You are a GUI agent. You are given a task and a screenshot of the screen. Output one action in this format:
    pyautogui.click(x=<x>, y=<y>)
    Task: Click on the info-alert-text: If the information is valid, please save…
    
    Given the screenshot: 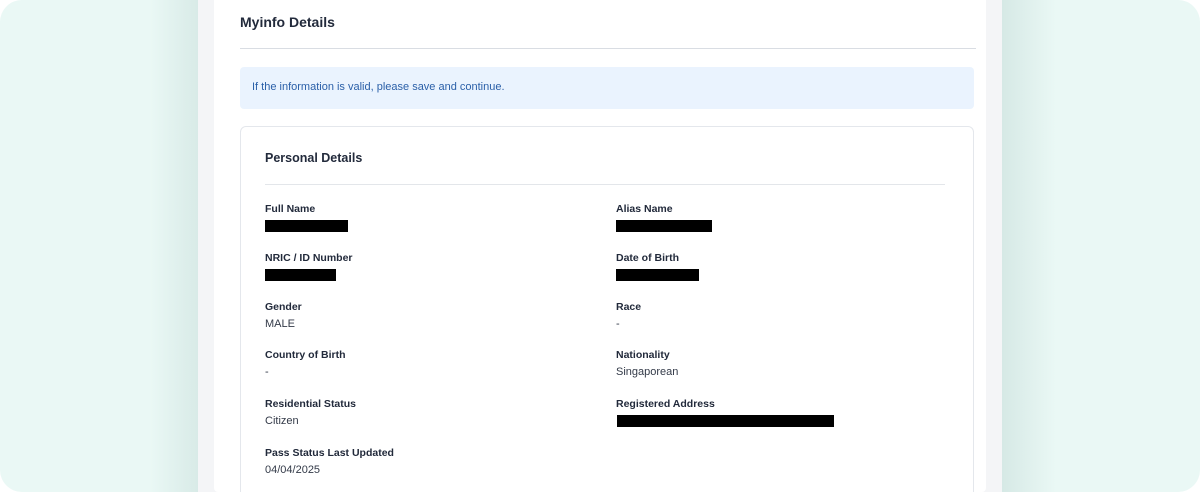 What is the action you would take?
    pyautogui.click(x=378, y=87)
    